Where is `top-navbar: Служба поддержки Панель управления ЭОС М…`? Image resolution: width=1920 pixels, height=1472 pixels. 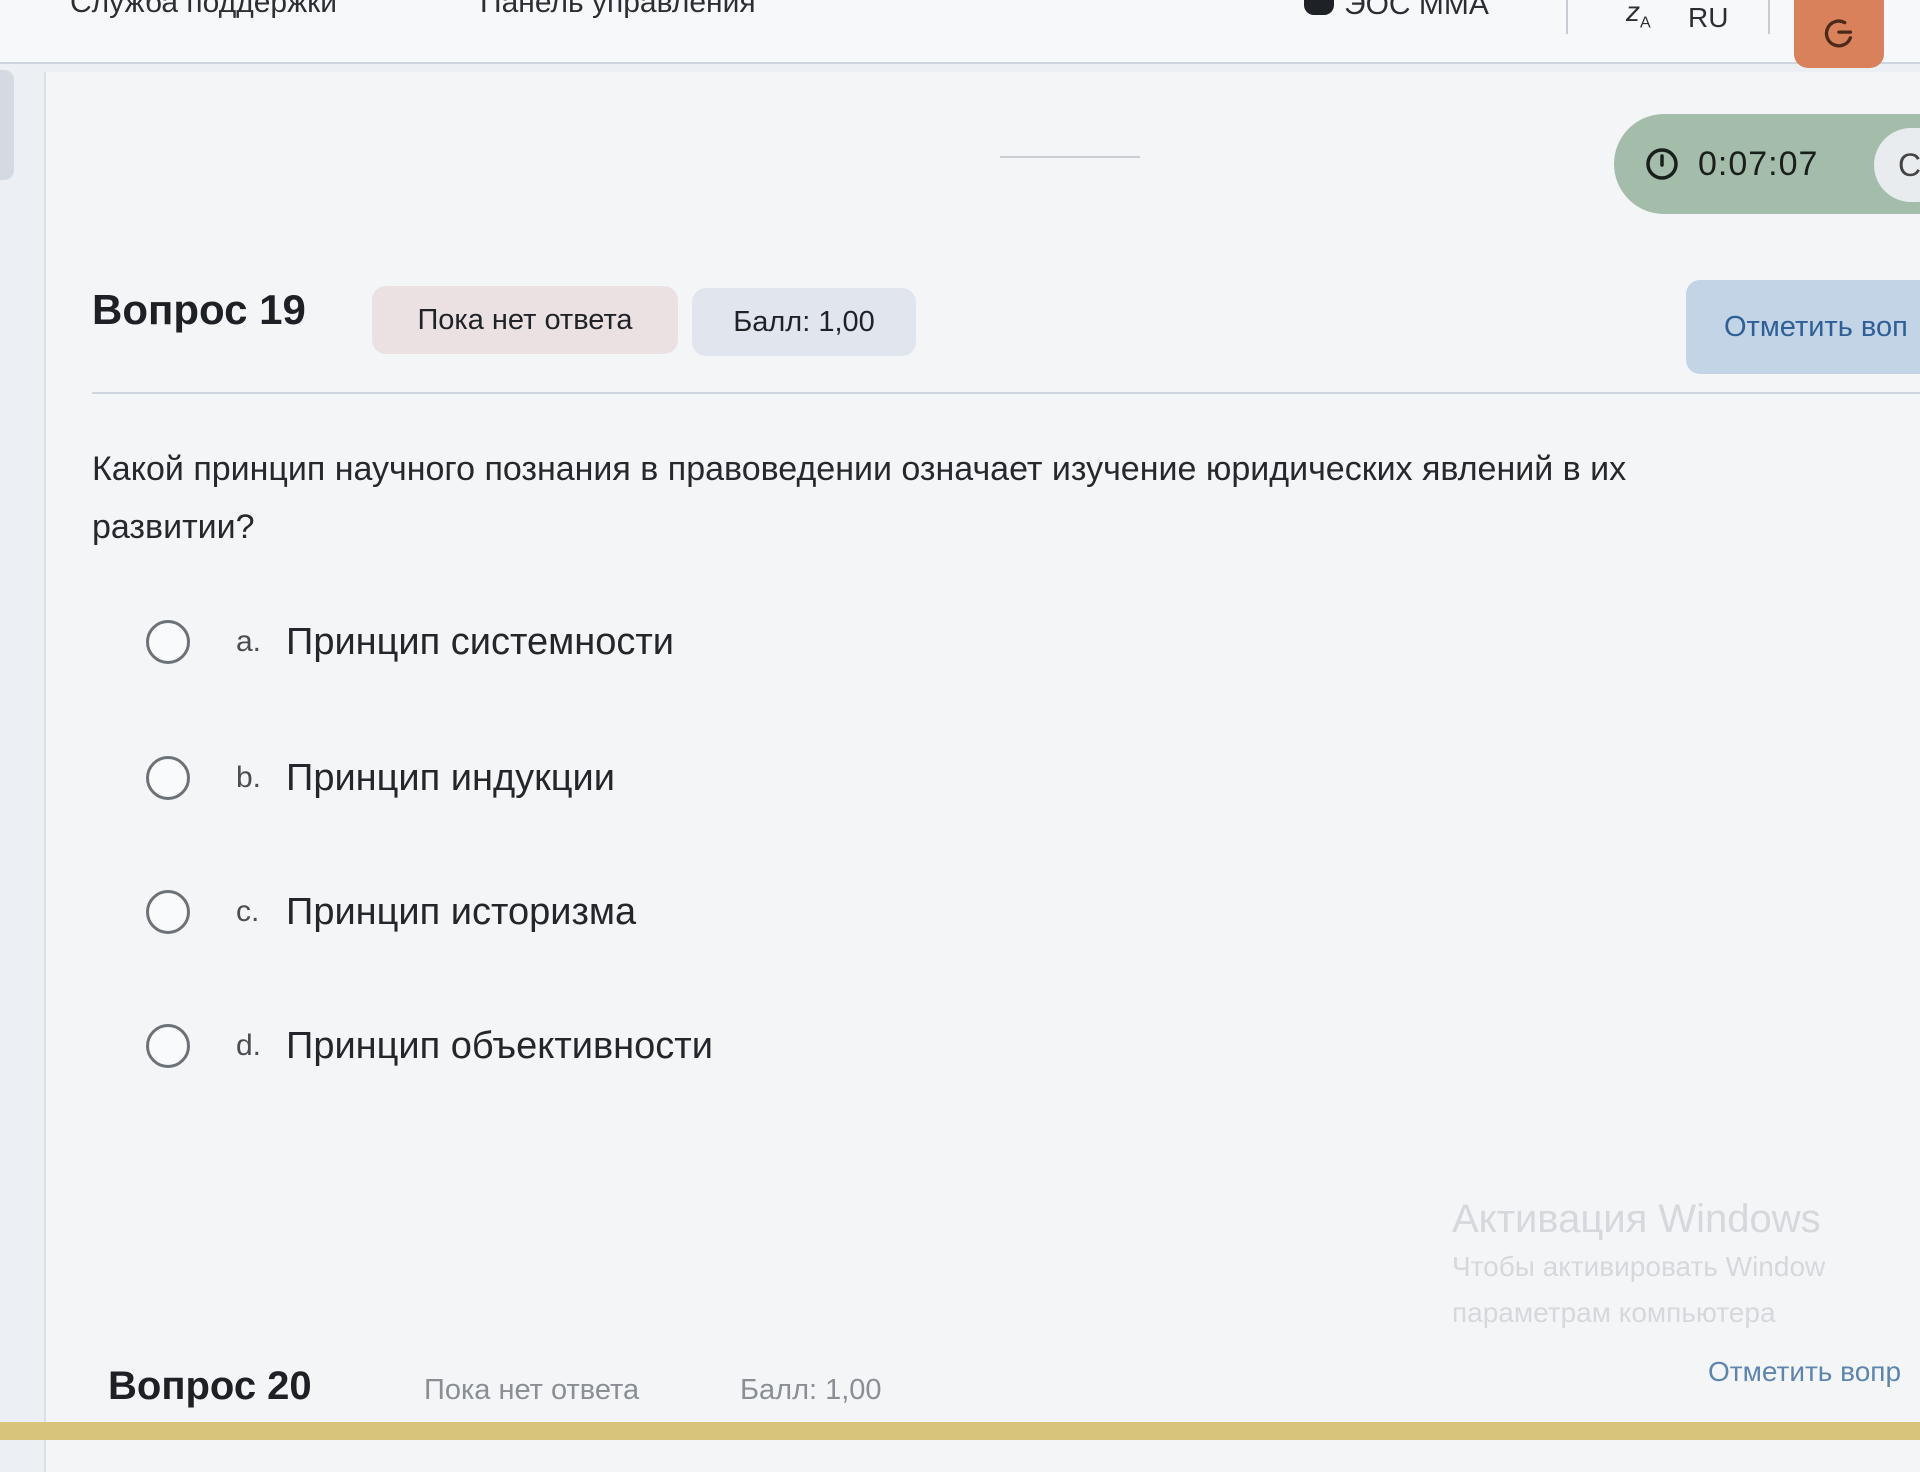
top-navbar: Служба поддержки Панель управления ЭОС М… is located at coordinates (960, 34).